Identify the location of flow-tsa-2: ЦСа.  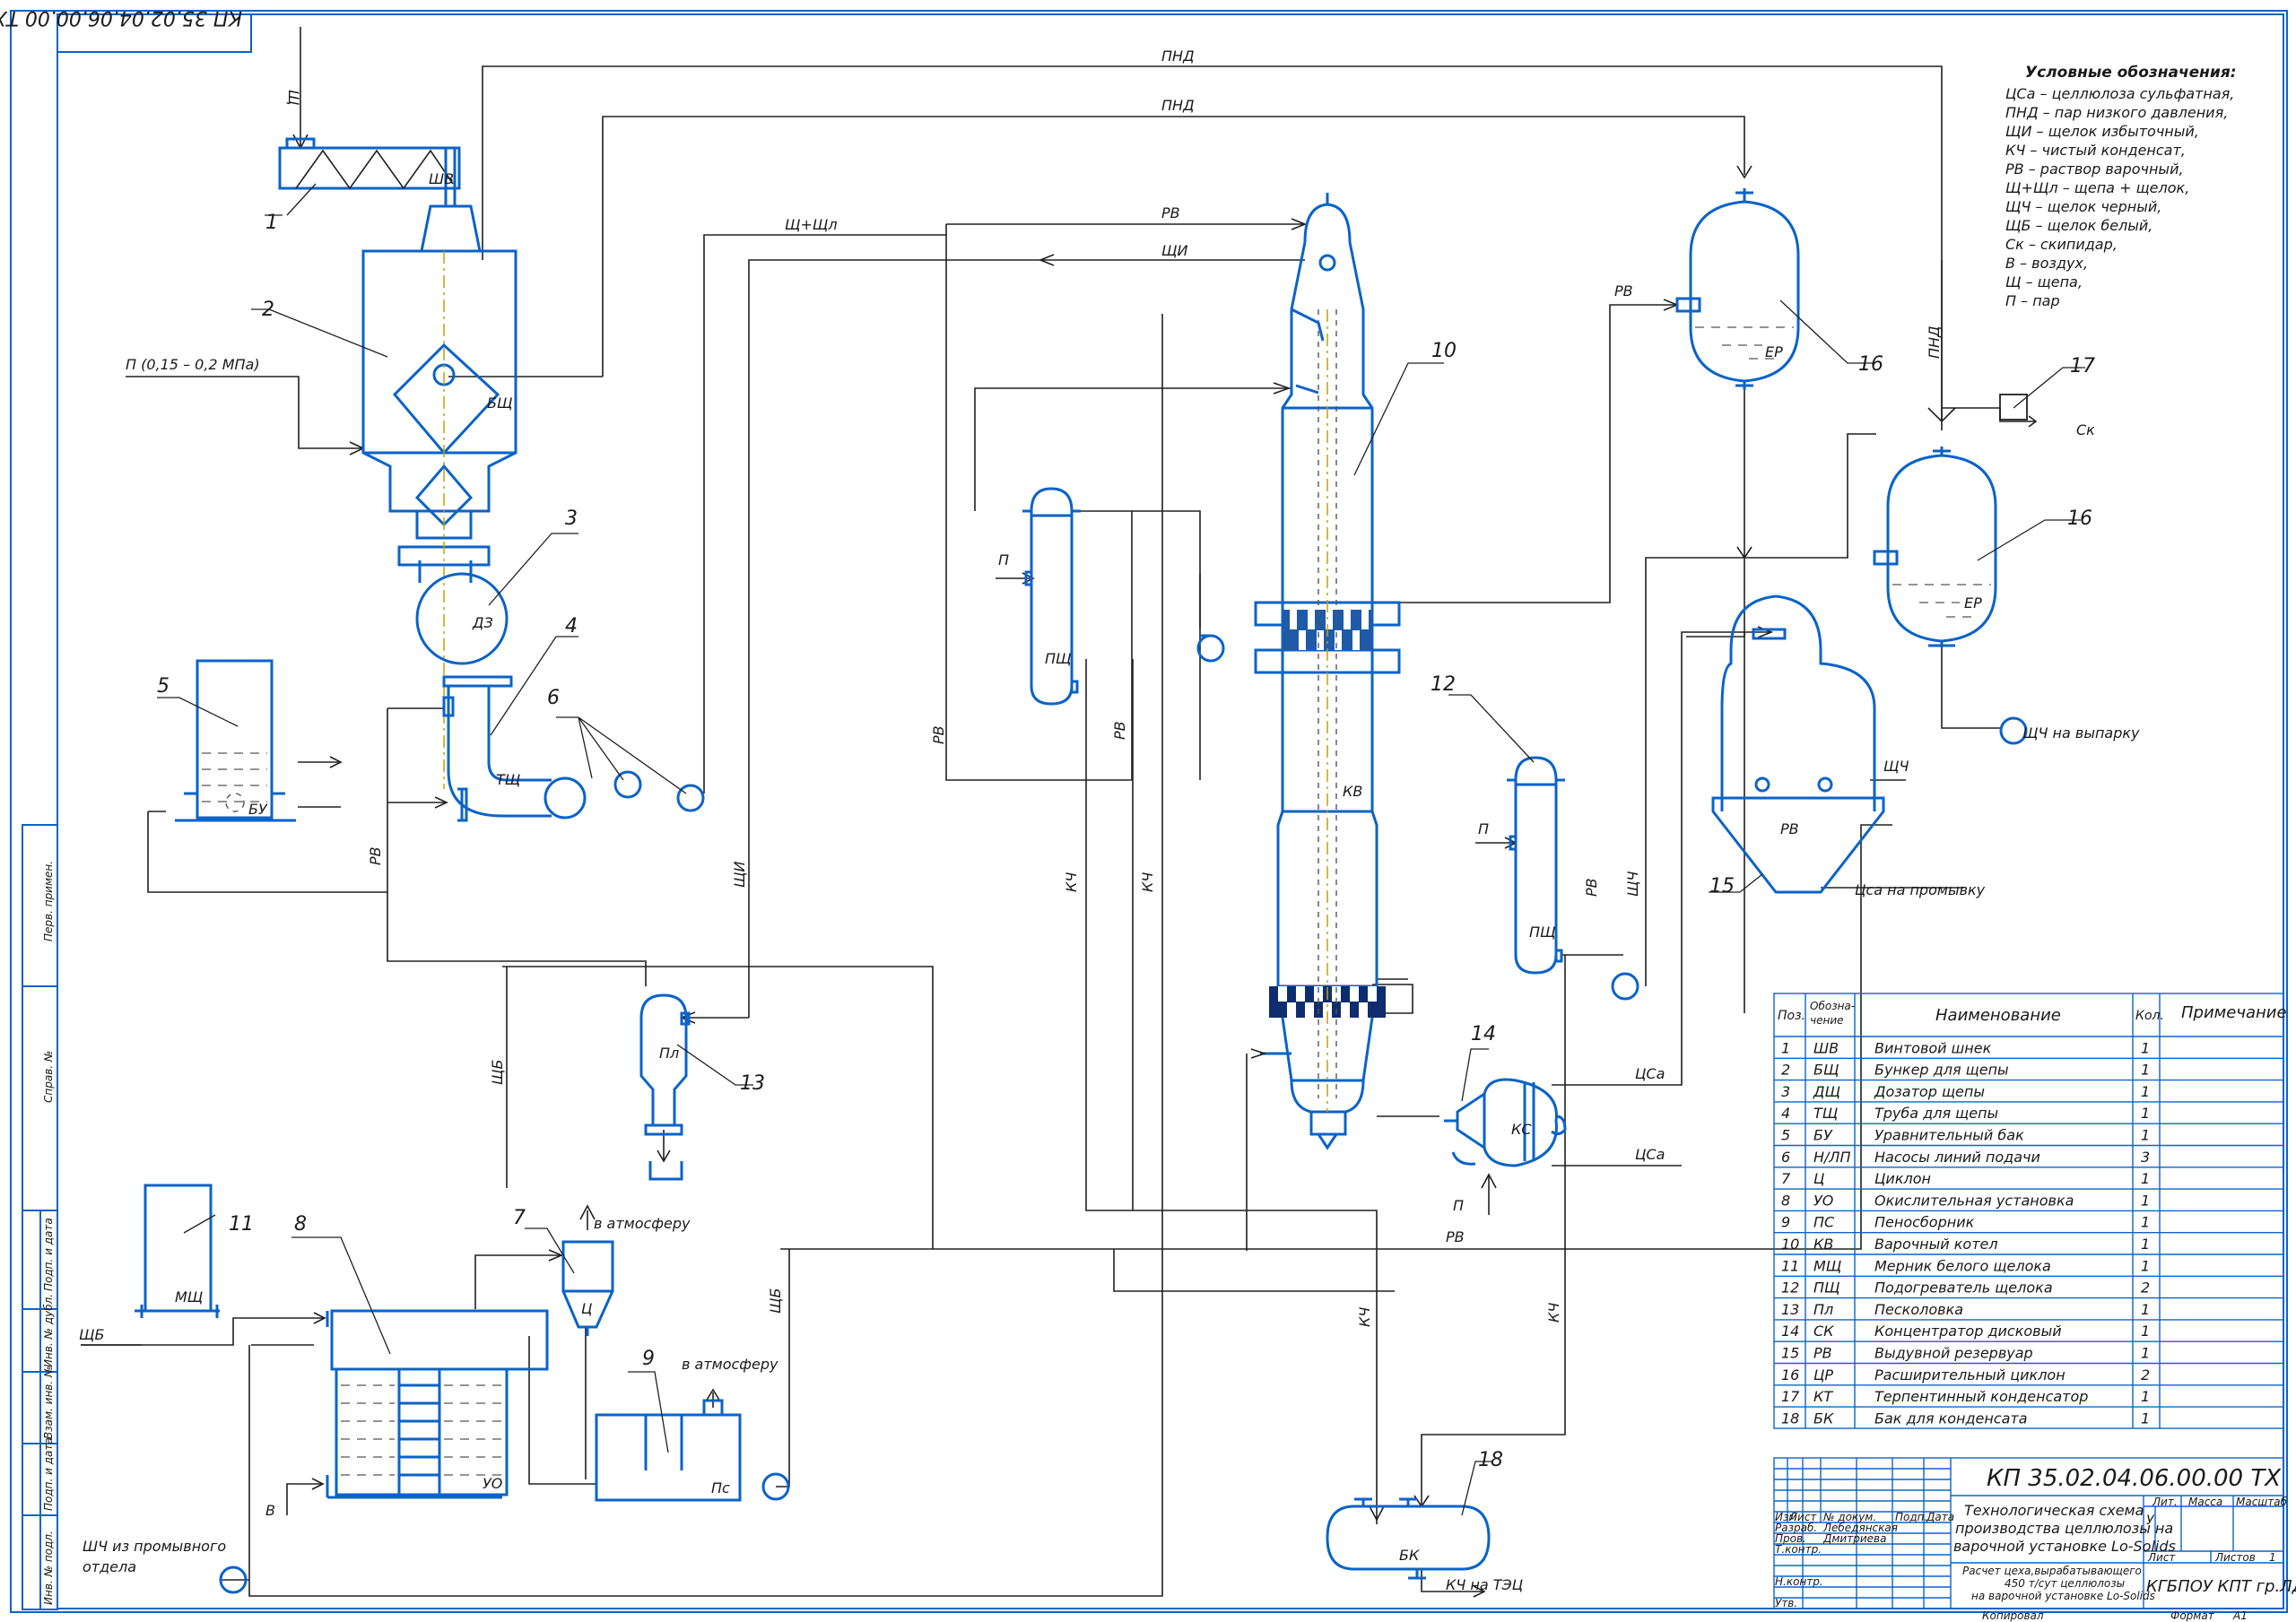
(1650, 1154).